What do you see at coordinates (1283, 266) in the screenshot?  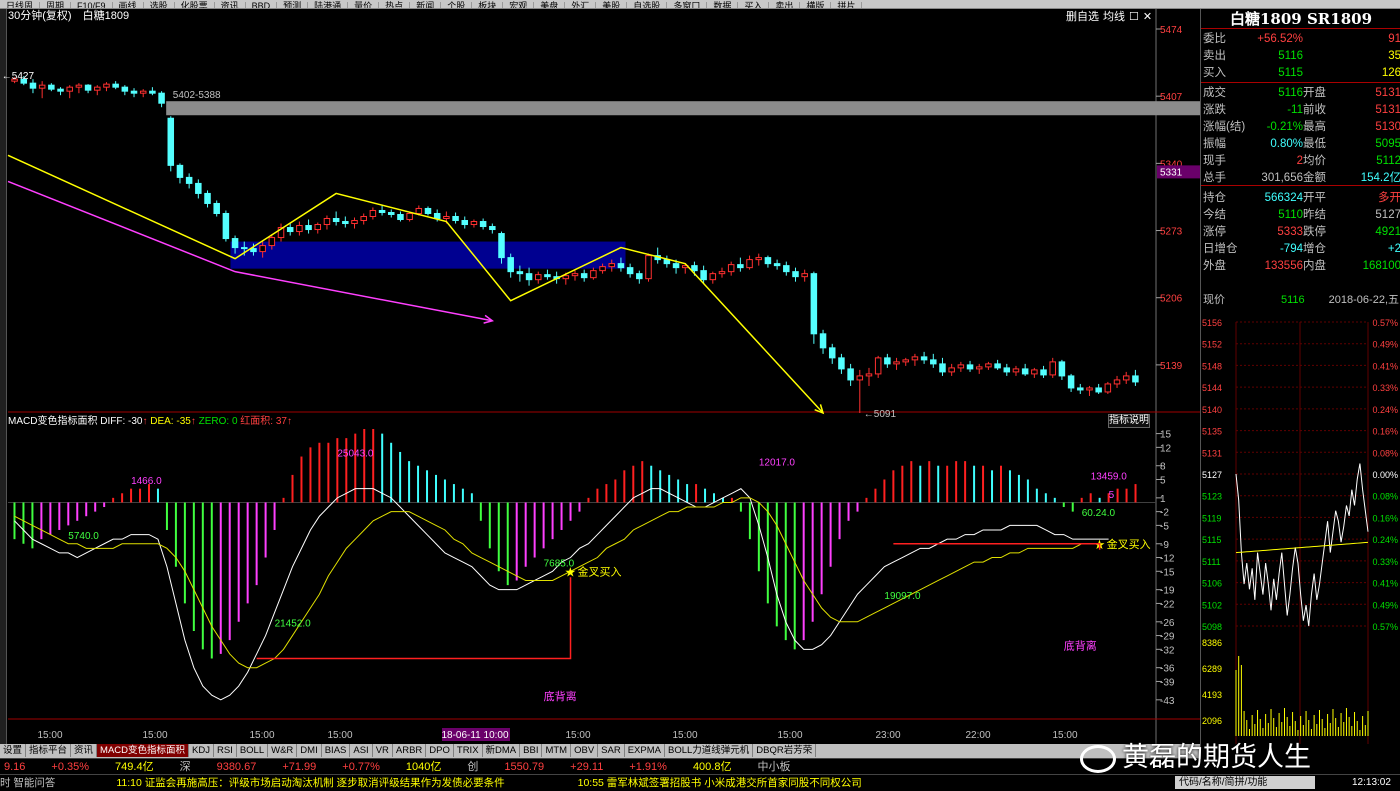 I see `quote-field-value: 133556` at bounding box center [1283, 266].